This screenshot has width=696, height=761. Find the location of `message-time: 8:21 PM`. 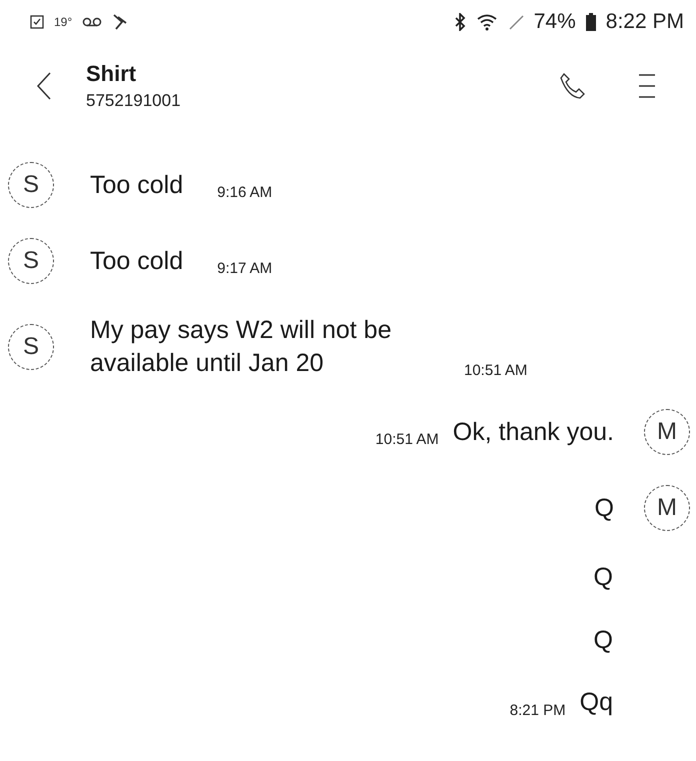

message-time: 8:21 PM is located at coordinates (538, 710).